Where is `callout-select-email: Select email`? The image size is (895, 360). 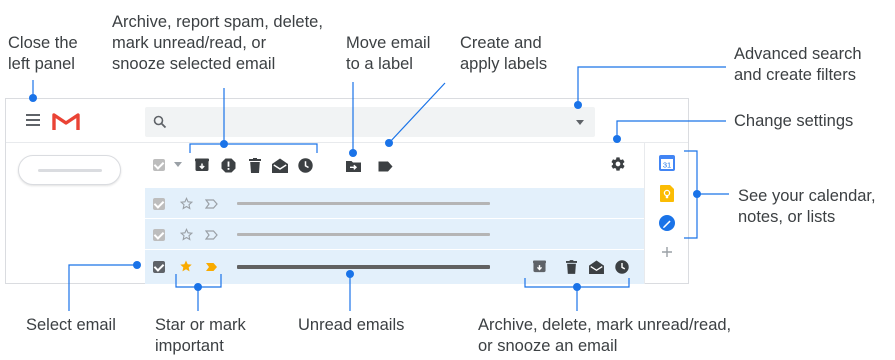
callout-select-email: Select email is located at coordinates (71, 325).